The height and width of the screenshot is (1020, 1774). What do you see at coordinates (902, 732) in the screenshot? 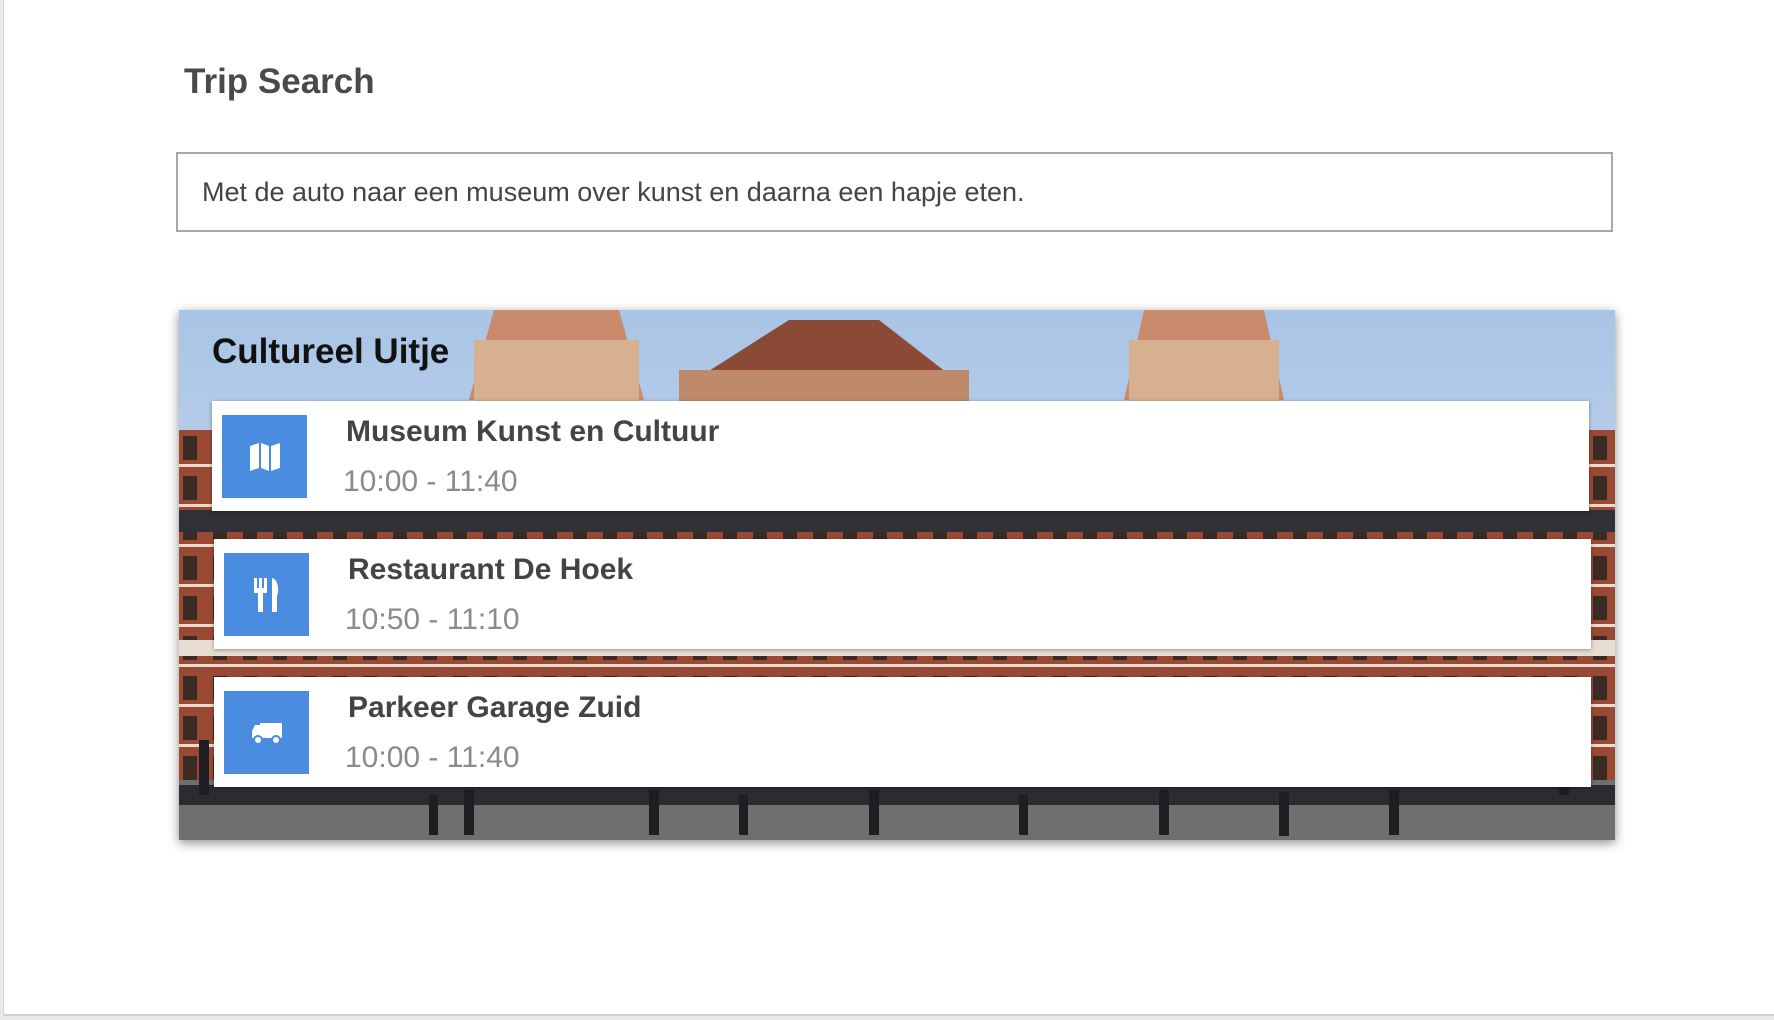
I see `trip-item-parking: Parkeer Garage Zuid 10:00 - 11:40` at bounding box center [902, 732].